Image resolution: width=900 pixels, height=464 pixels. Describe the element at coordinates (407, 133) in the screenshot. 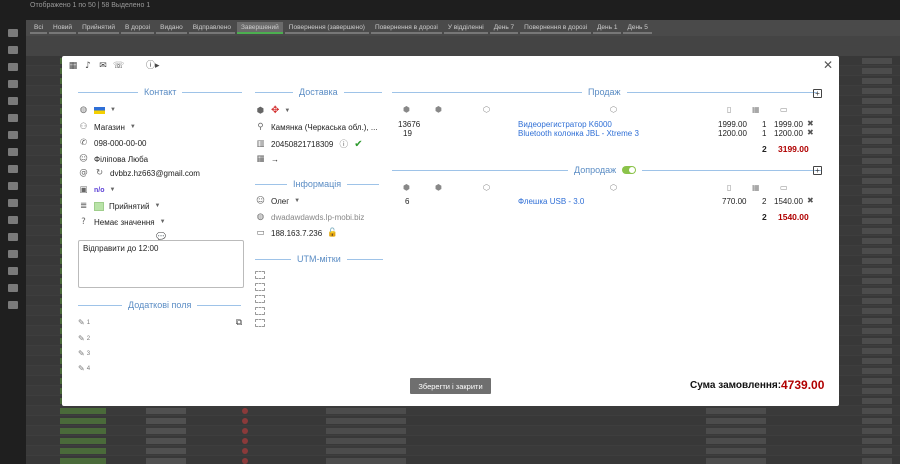

I see `sale-item-id: 19` at that location.